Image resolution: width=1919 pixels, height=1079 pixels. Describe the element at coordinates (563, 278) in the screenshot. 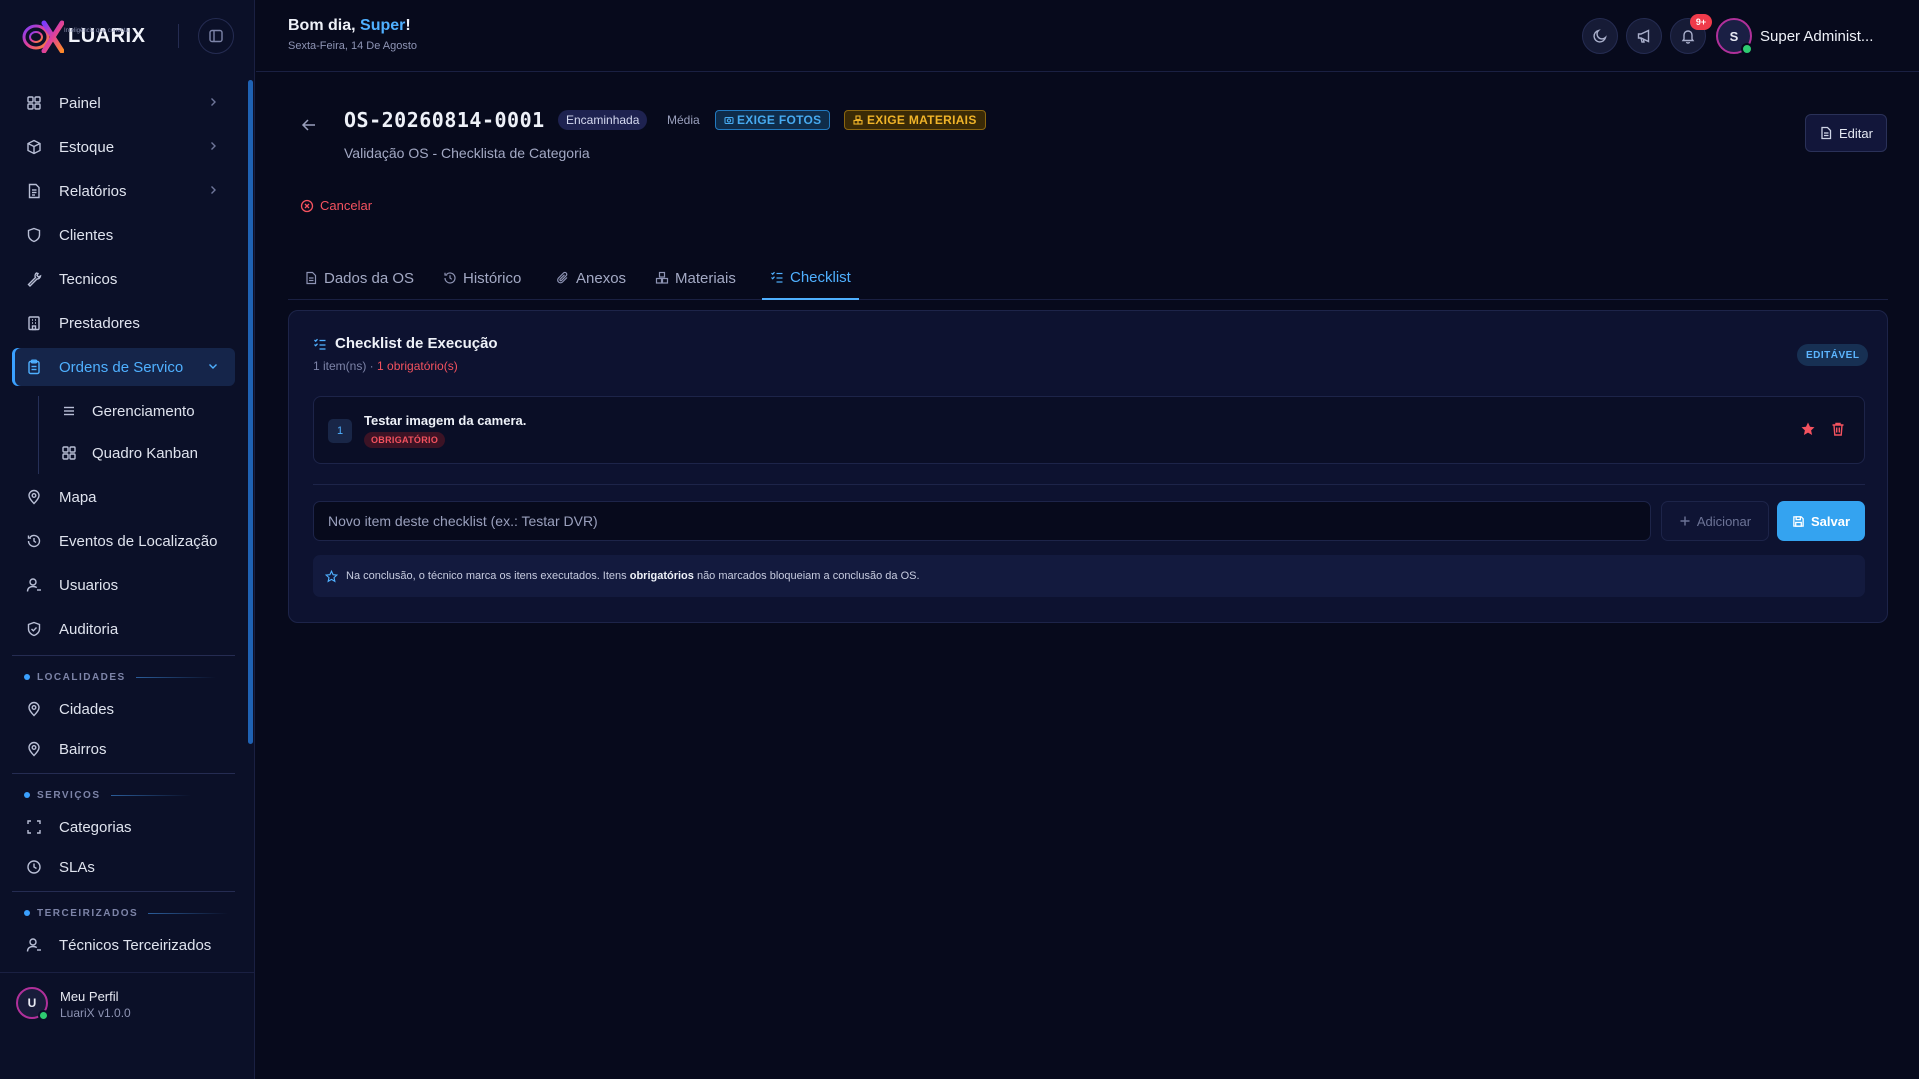

I see `paperclip-icon` at that location.